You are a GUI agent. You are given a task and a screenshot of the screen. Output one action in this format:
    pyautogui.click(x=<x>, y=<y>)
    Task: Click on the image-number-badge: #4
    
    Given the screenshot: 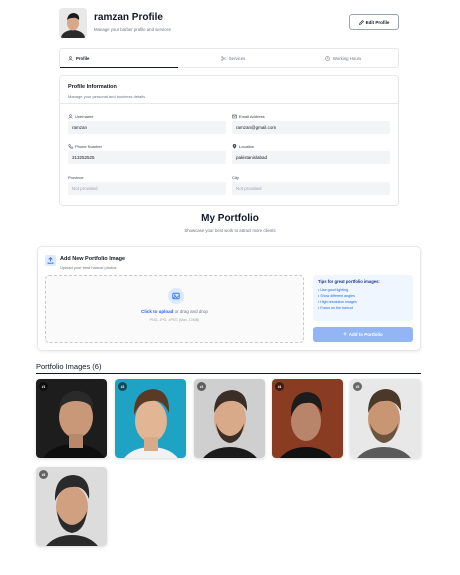 What is the action you would take?
    pyautogui.click(x=279, y=386)
    